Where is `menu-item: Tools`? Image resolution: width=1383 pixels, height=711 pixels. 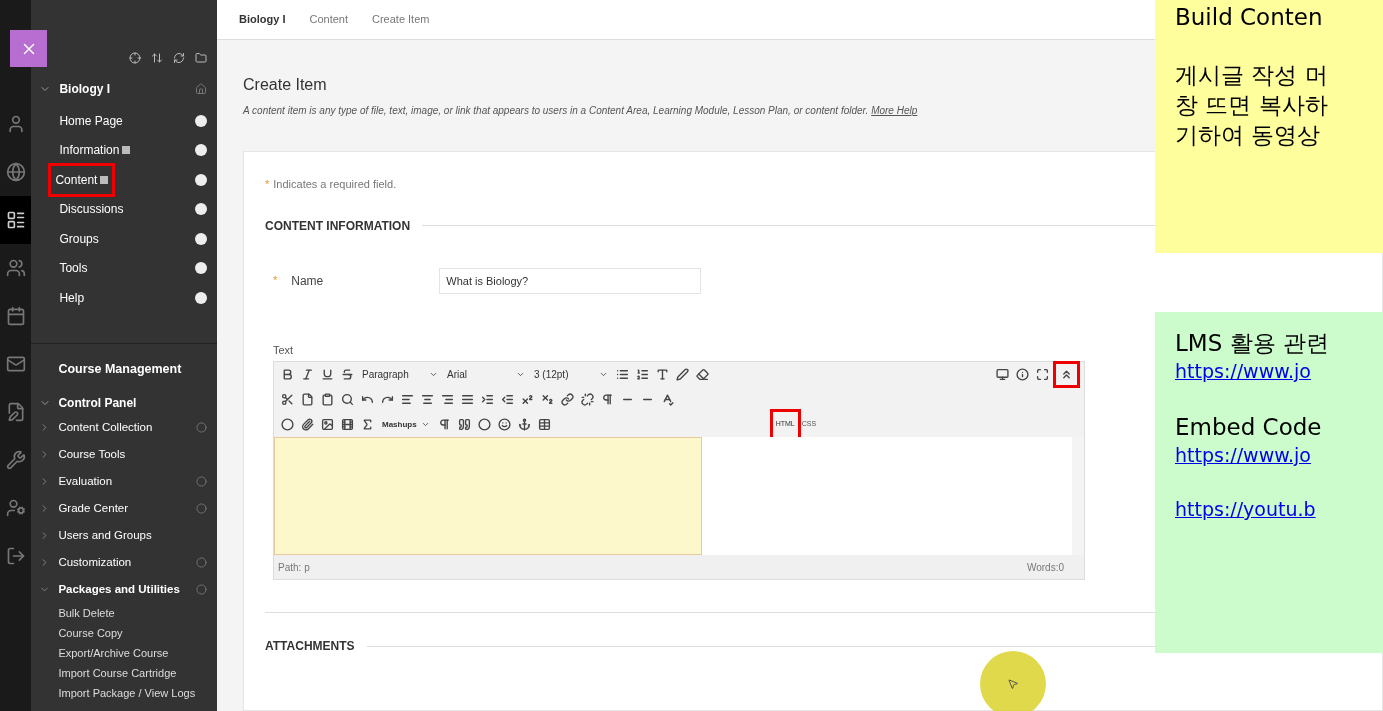 menu-item: Tools is located at coordinates (73, 268).